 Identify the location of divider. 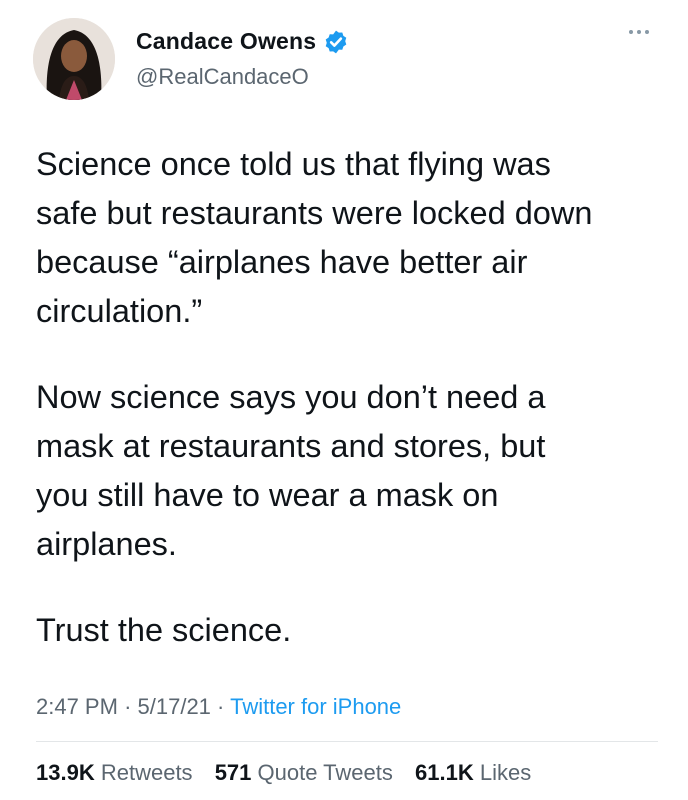
(347, 741).